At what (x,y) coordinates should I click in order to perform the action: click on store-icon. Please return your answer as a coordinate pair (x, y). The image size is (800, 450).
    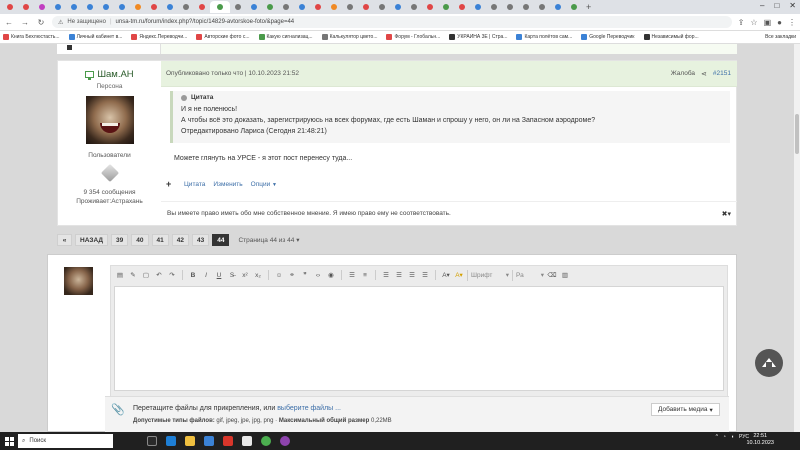
    Looking at the image, I should click on (209, 441).